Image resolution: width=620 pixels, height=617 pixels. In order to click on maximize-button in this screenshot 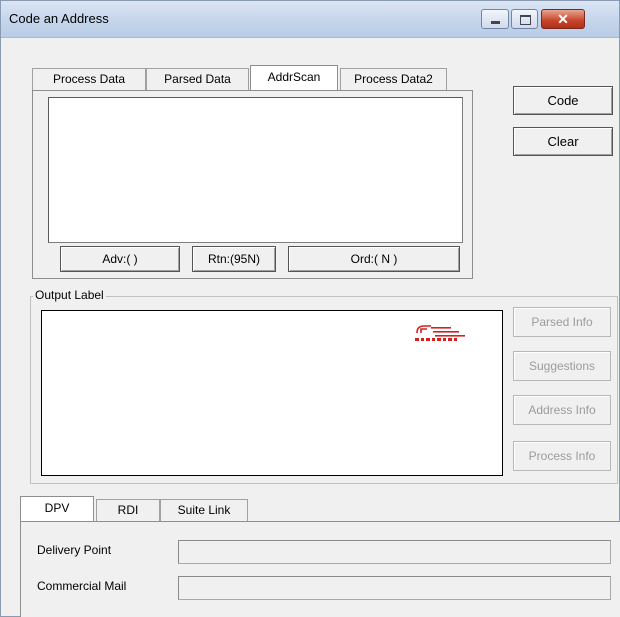, I will do `click(524, 19)`.